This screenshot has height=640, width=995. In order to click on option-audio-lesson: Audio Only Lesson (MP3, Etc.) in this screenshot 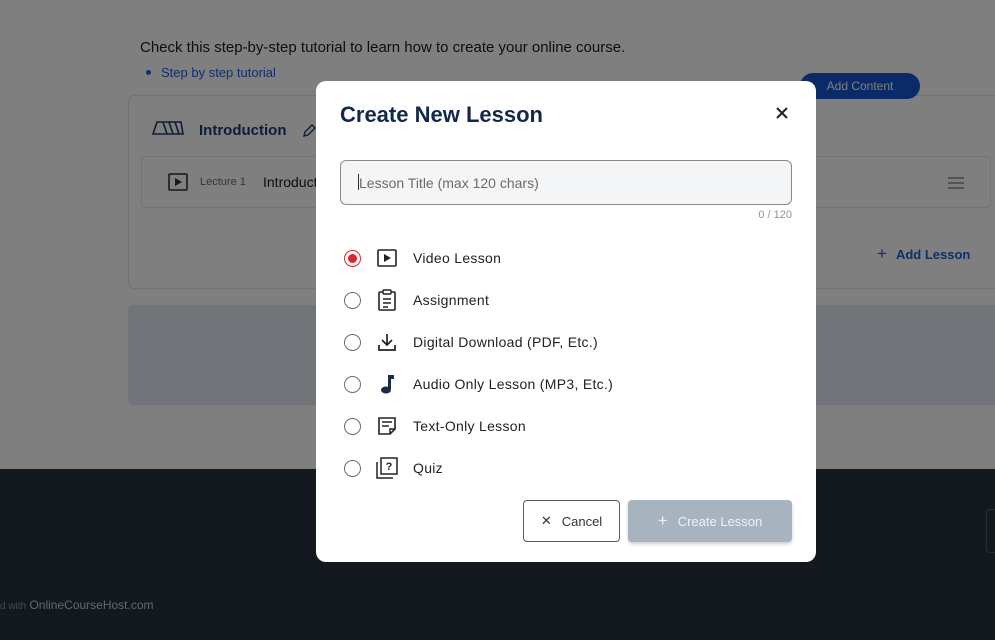, I will do `click(550, 384)`.